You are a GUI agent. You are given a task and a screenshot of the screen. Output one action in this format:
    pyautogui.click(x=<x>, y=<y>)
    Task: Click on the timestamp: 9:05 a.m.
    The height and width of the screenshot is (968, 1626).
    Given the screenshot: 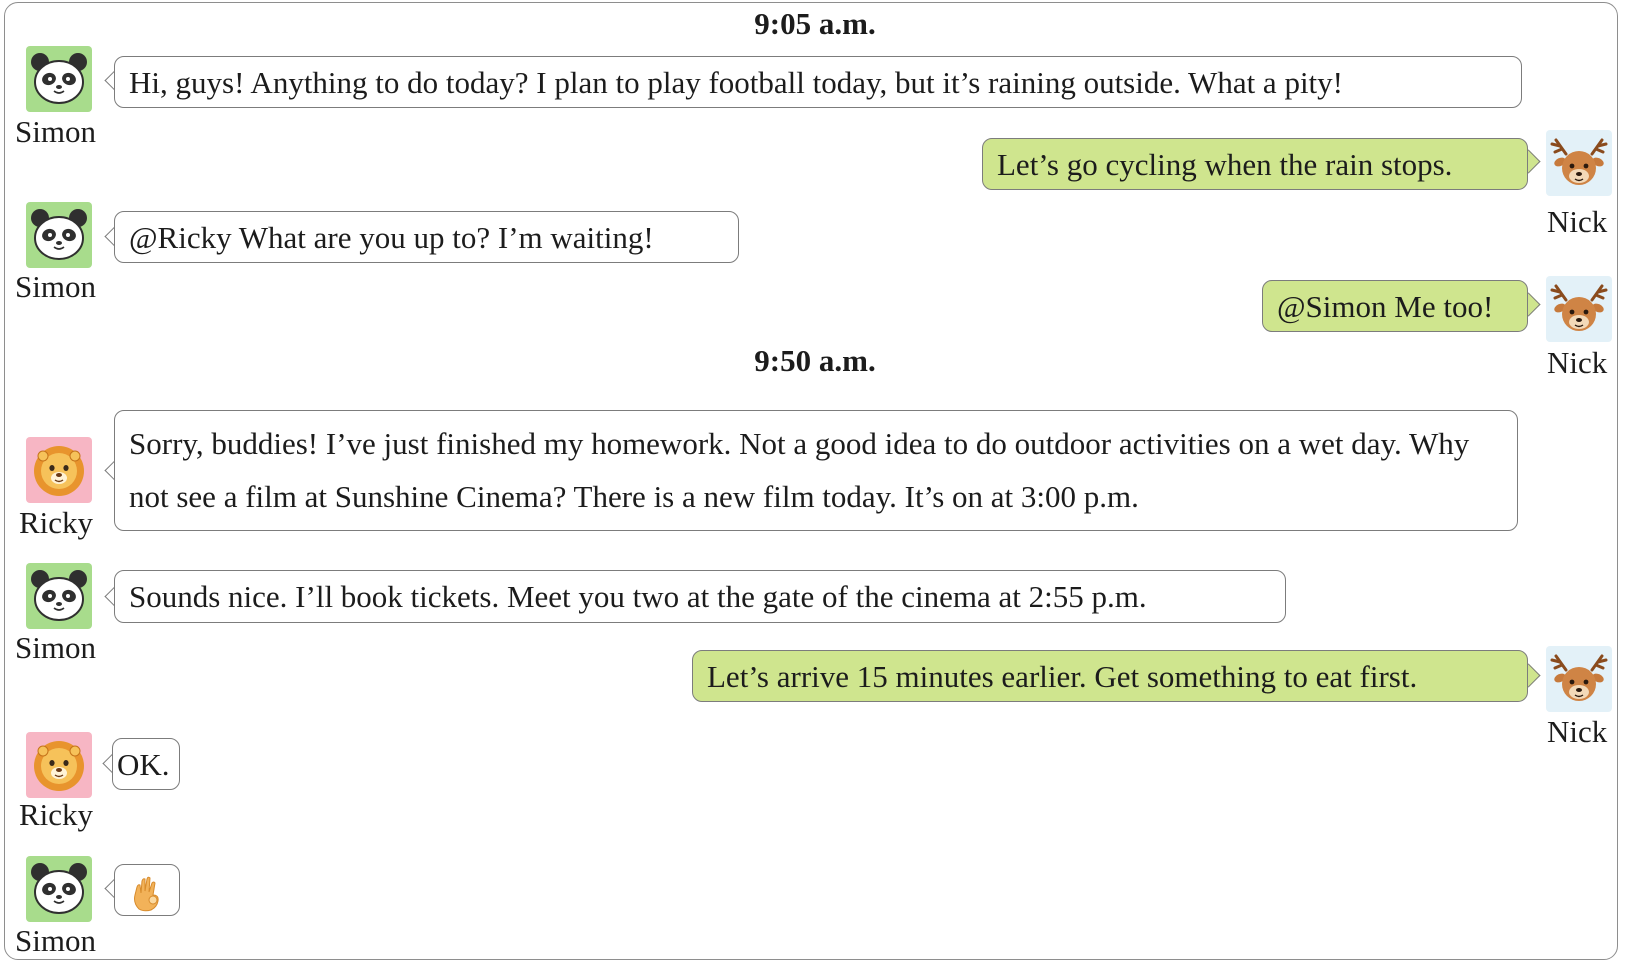 What is the action you would take?
    pyautogui.click(x=815, y=23)
    